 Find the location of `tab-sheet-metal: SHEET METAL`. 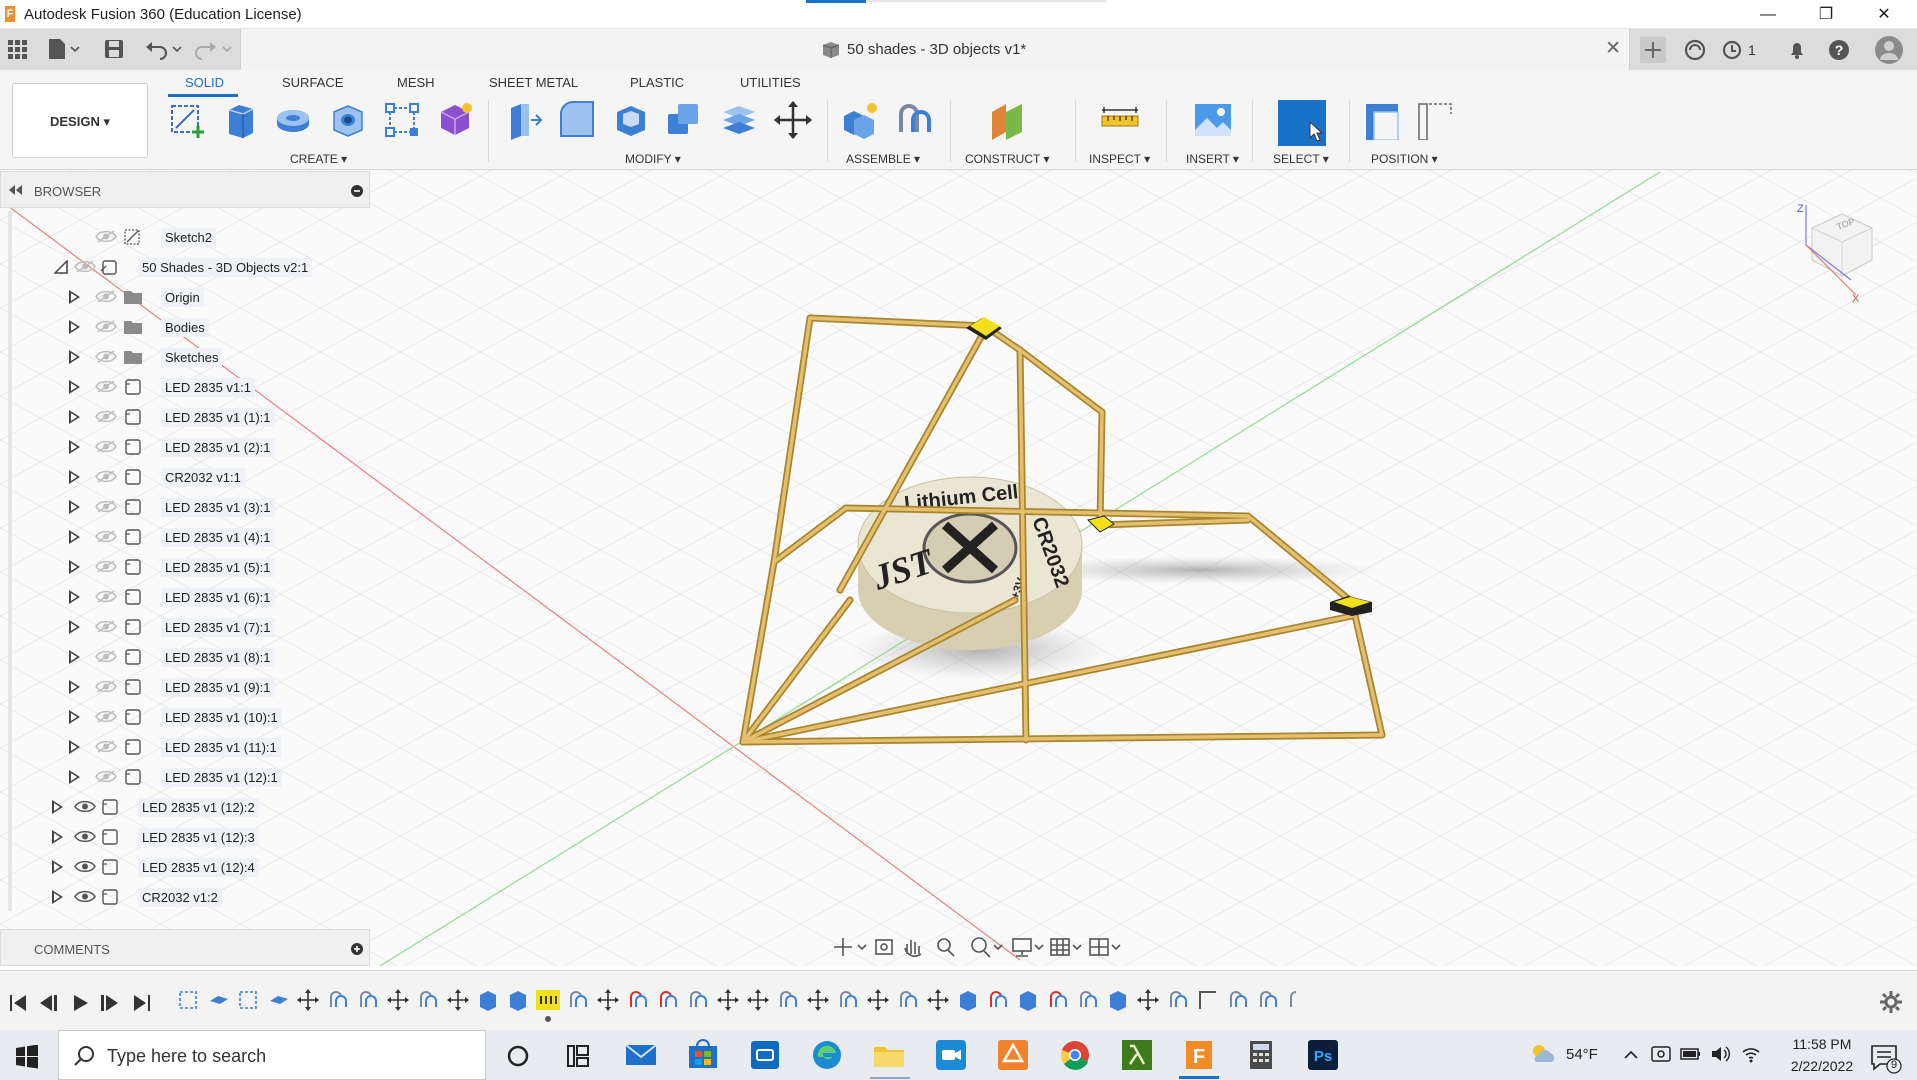

tab-sheet-metal: SHEET METAL is located at coordinates (533, 82).